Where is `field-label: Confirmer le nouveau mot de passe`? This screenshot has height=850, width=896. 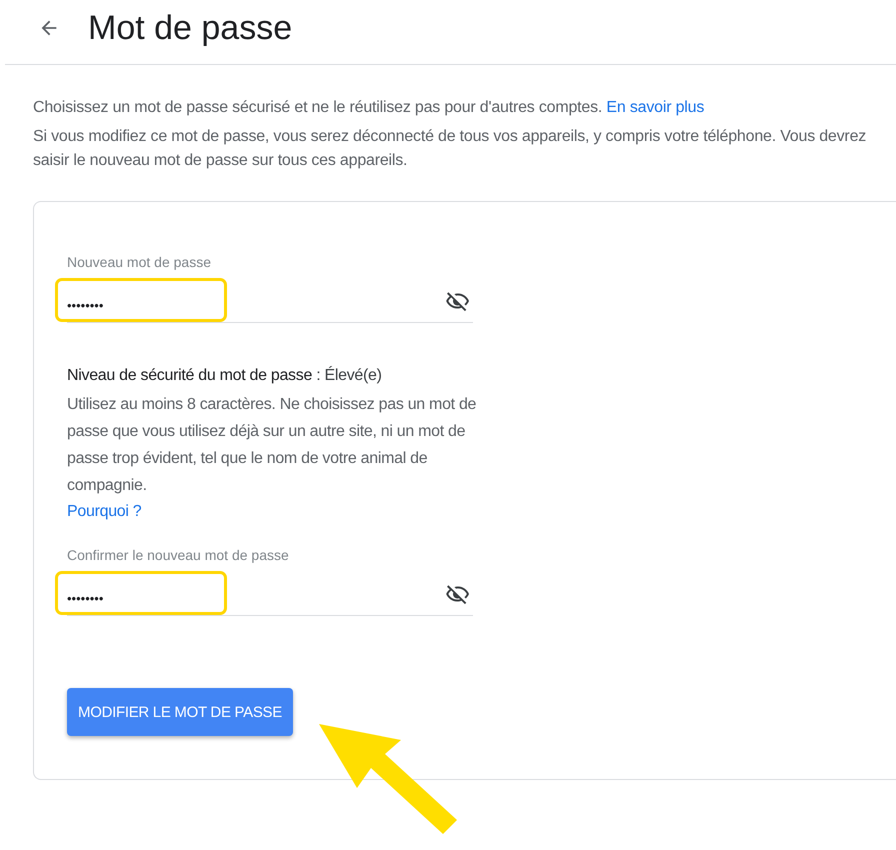
field-label: Confirmer le nouveau mot de passe is located at coordinates (178, 556).